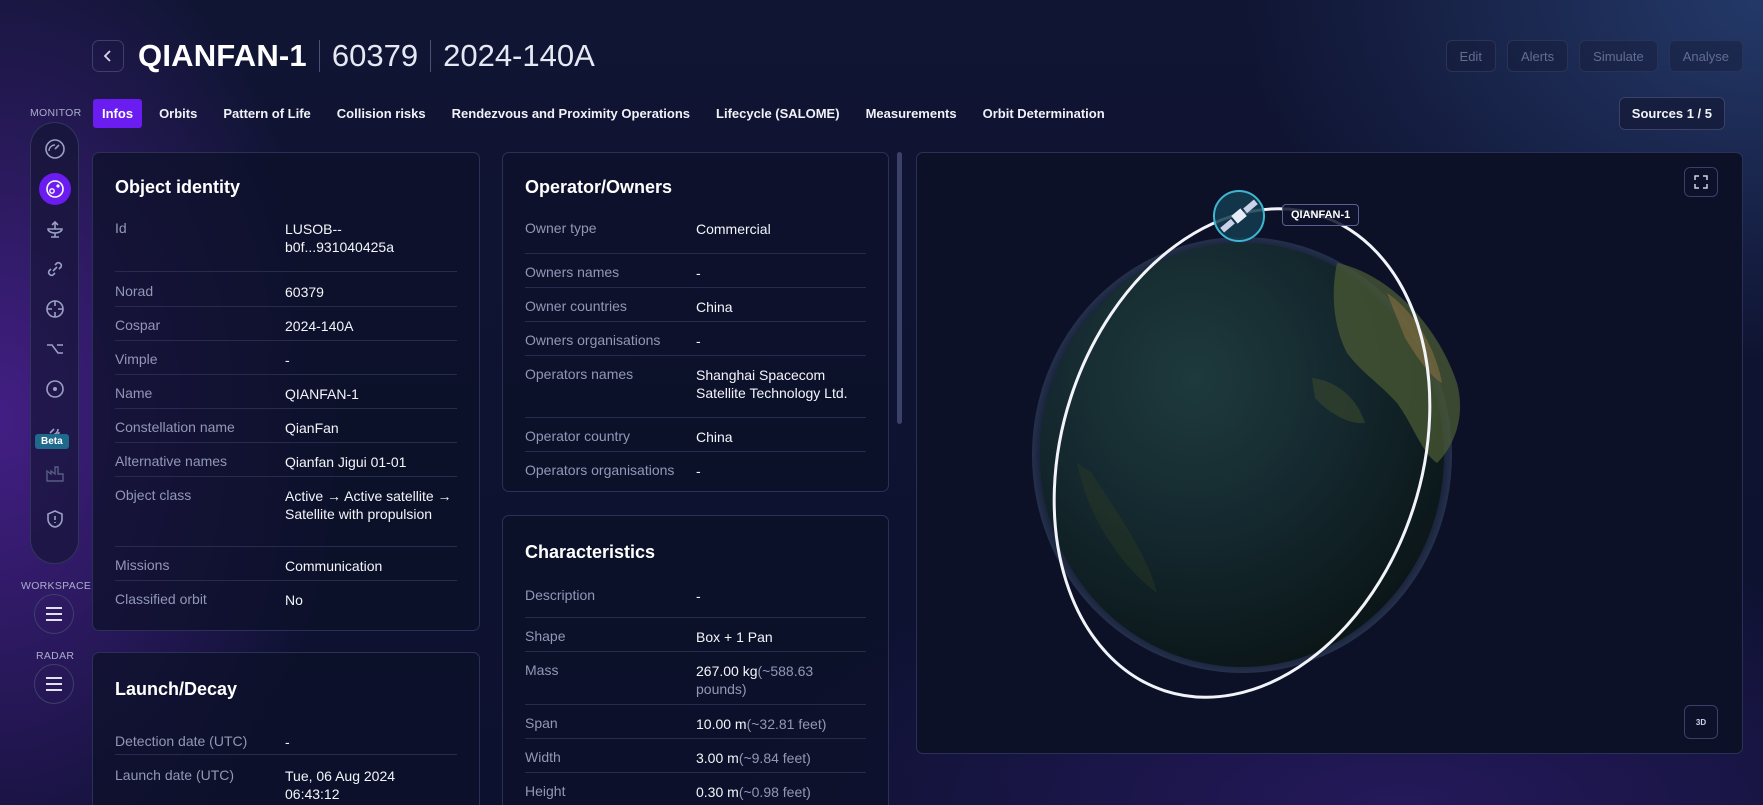 Image resolution: width=1763 pixels, height=805 pixels. Describe the element at coordinates (911, 113) in the screenshot. I see `tab-measurements: Measurements` at that location.